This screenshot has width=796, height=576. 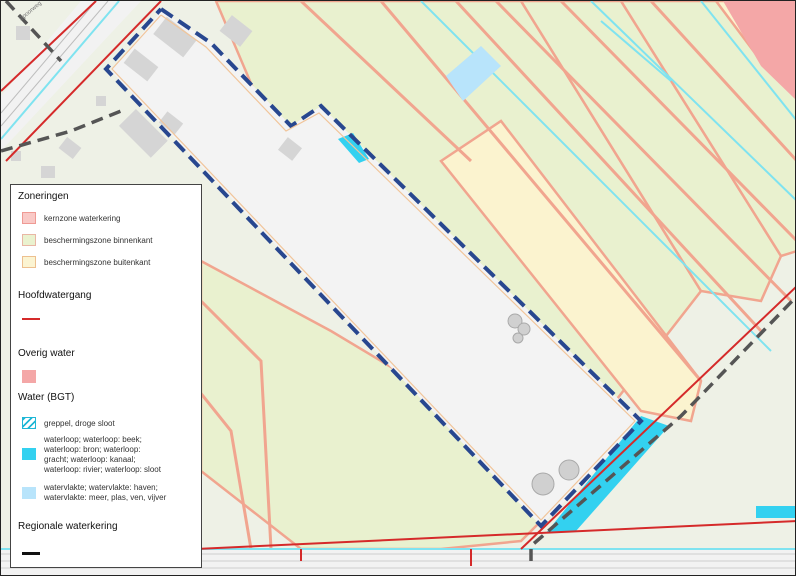 I want to click on waterloop-swatch, so click(x=29, y=454).